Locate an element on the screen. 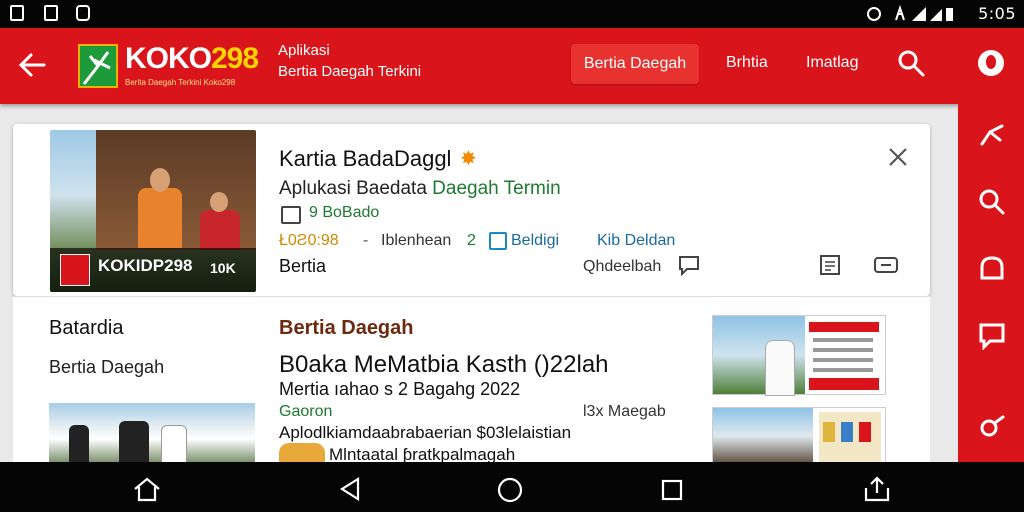  document-icon is located at coordinates (291, 215).